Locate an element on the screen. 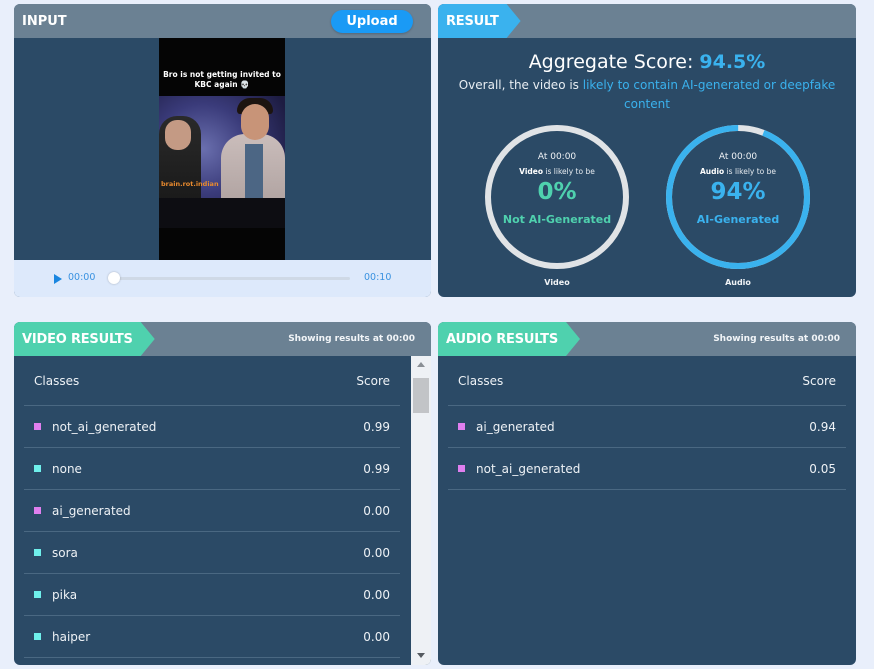 Image resolution: width=874 pixels, height=669 pixels. class-name: pika is located at coordinates (65, 594).